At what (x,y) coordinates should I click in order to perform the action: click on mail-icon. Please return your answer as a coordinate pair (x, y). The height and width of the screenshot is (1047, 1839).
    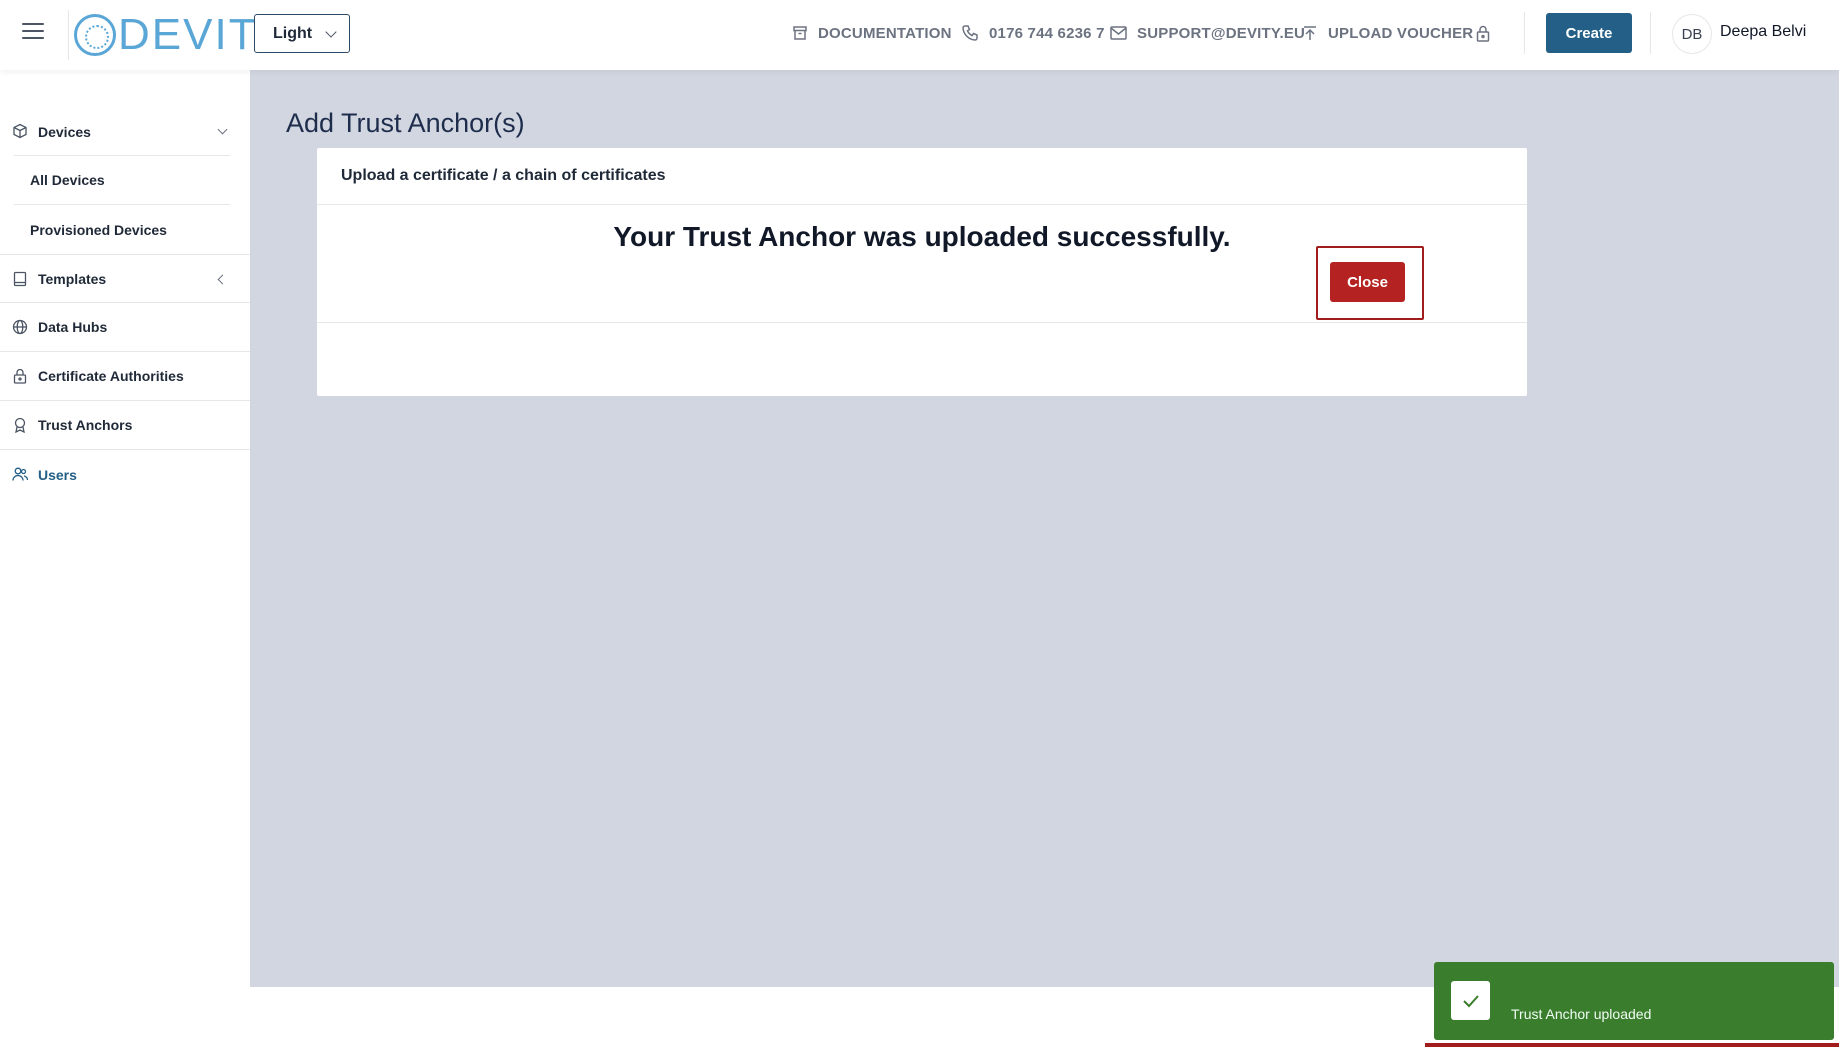
    Looking at the image, I should click on (1118, 33).